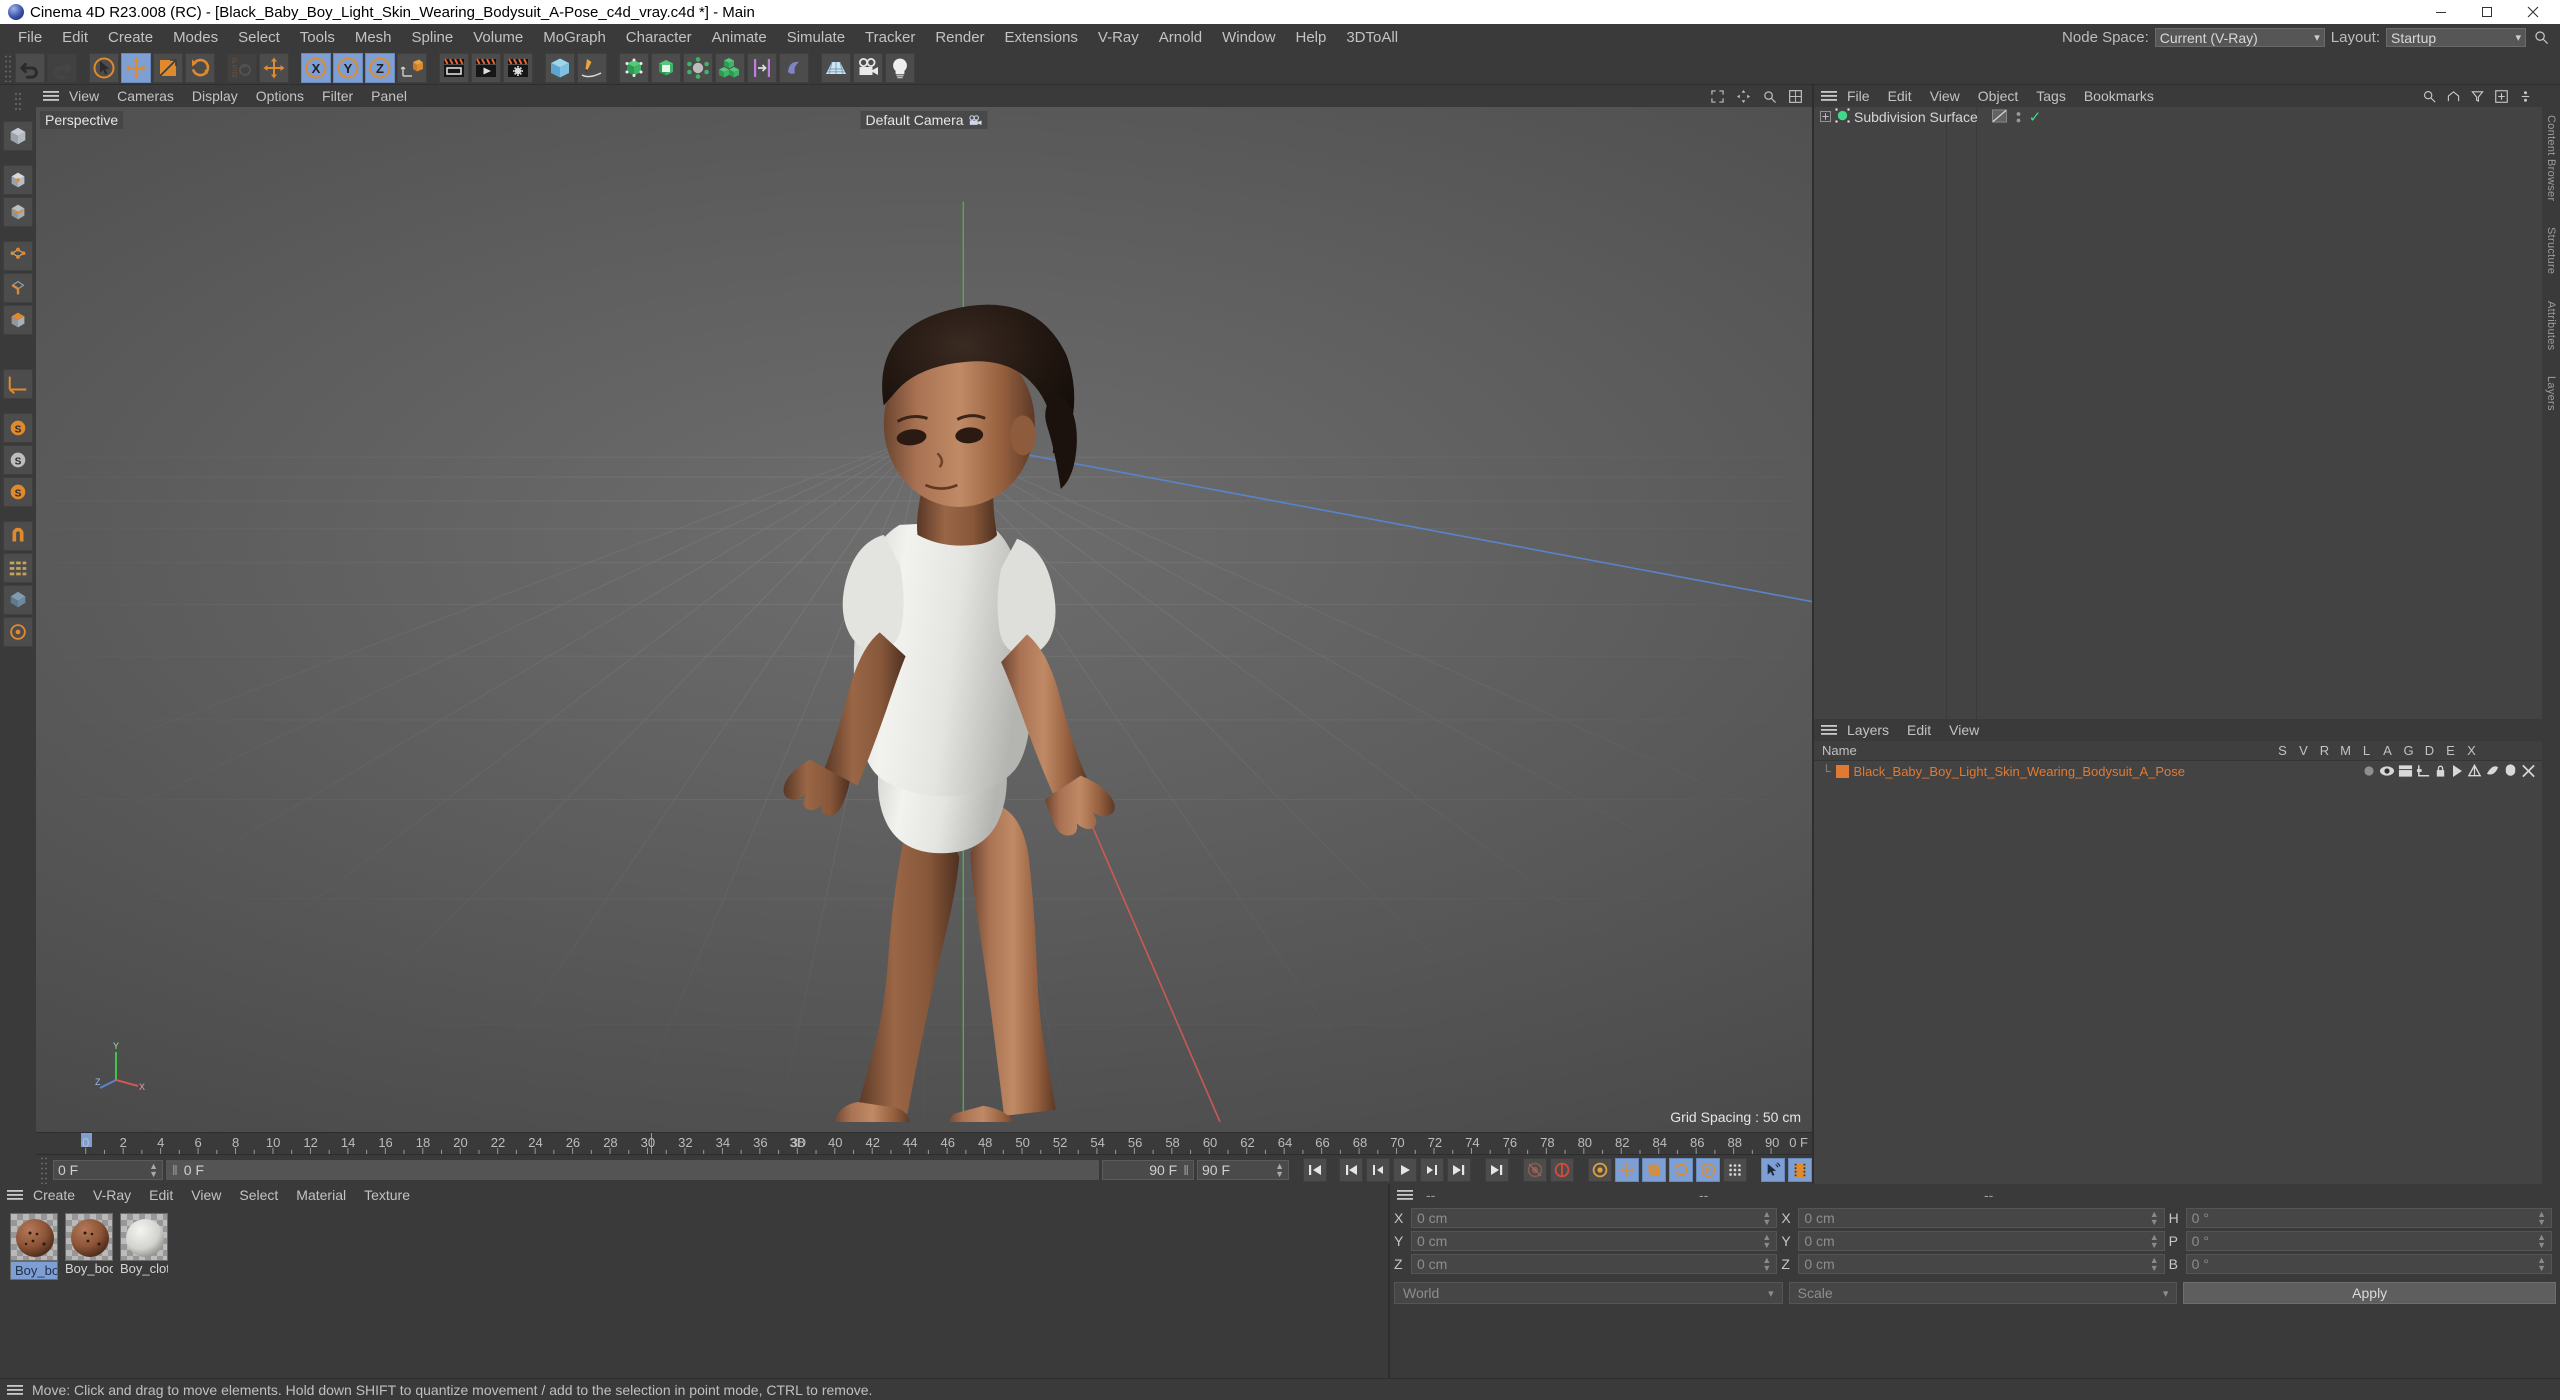 The height and width of the screenshot is (1400, 2560). Describe the element at coordinates (15, 1390) in the screenshot. I see `status-hamburger-icon` at that location.